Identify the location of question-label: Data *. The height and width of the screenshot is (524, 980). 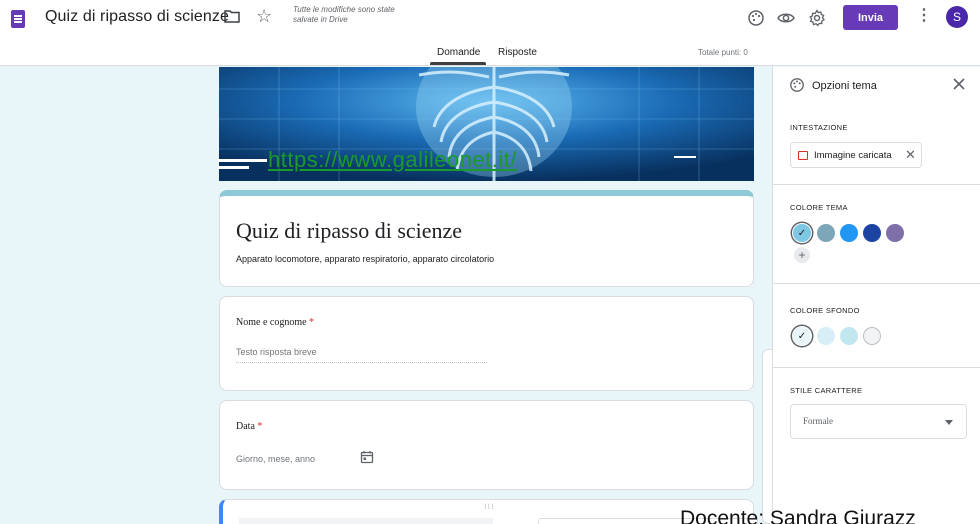
(249, 426).